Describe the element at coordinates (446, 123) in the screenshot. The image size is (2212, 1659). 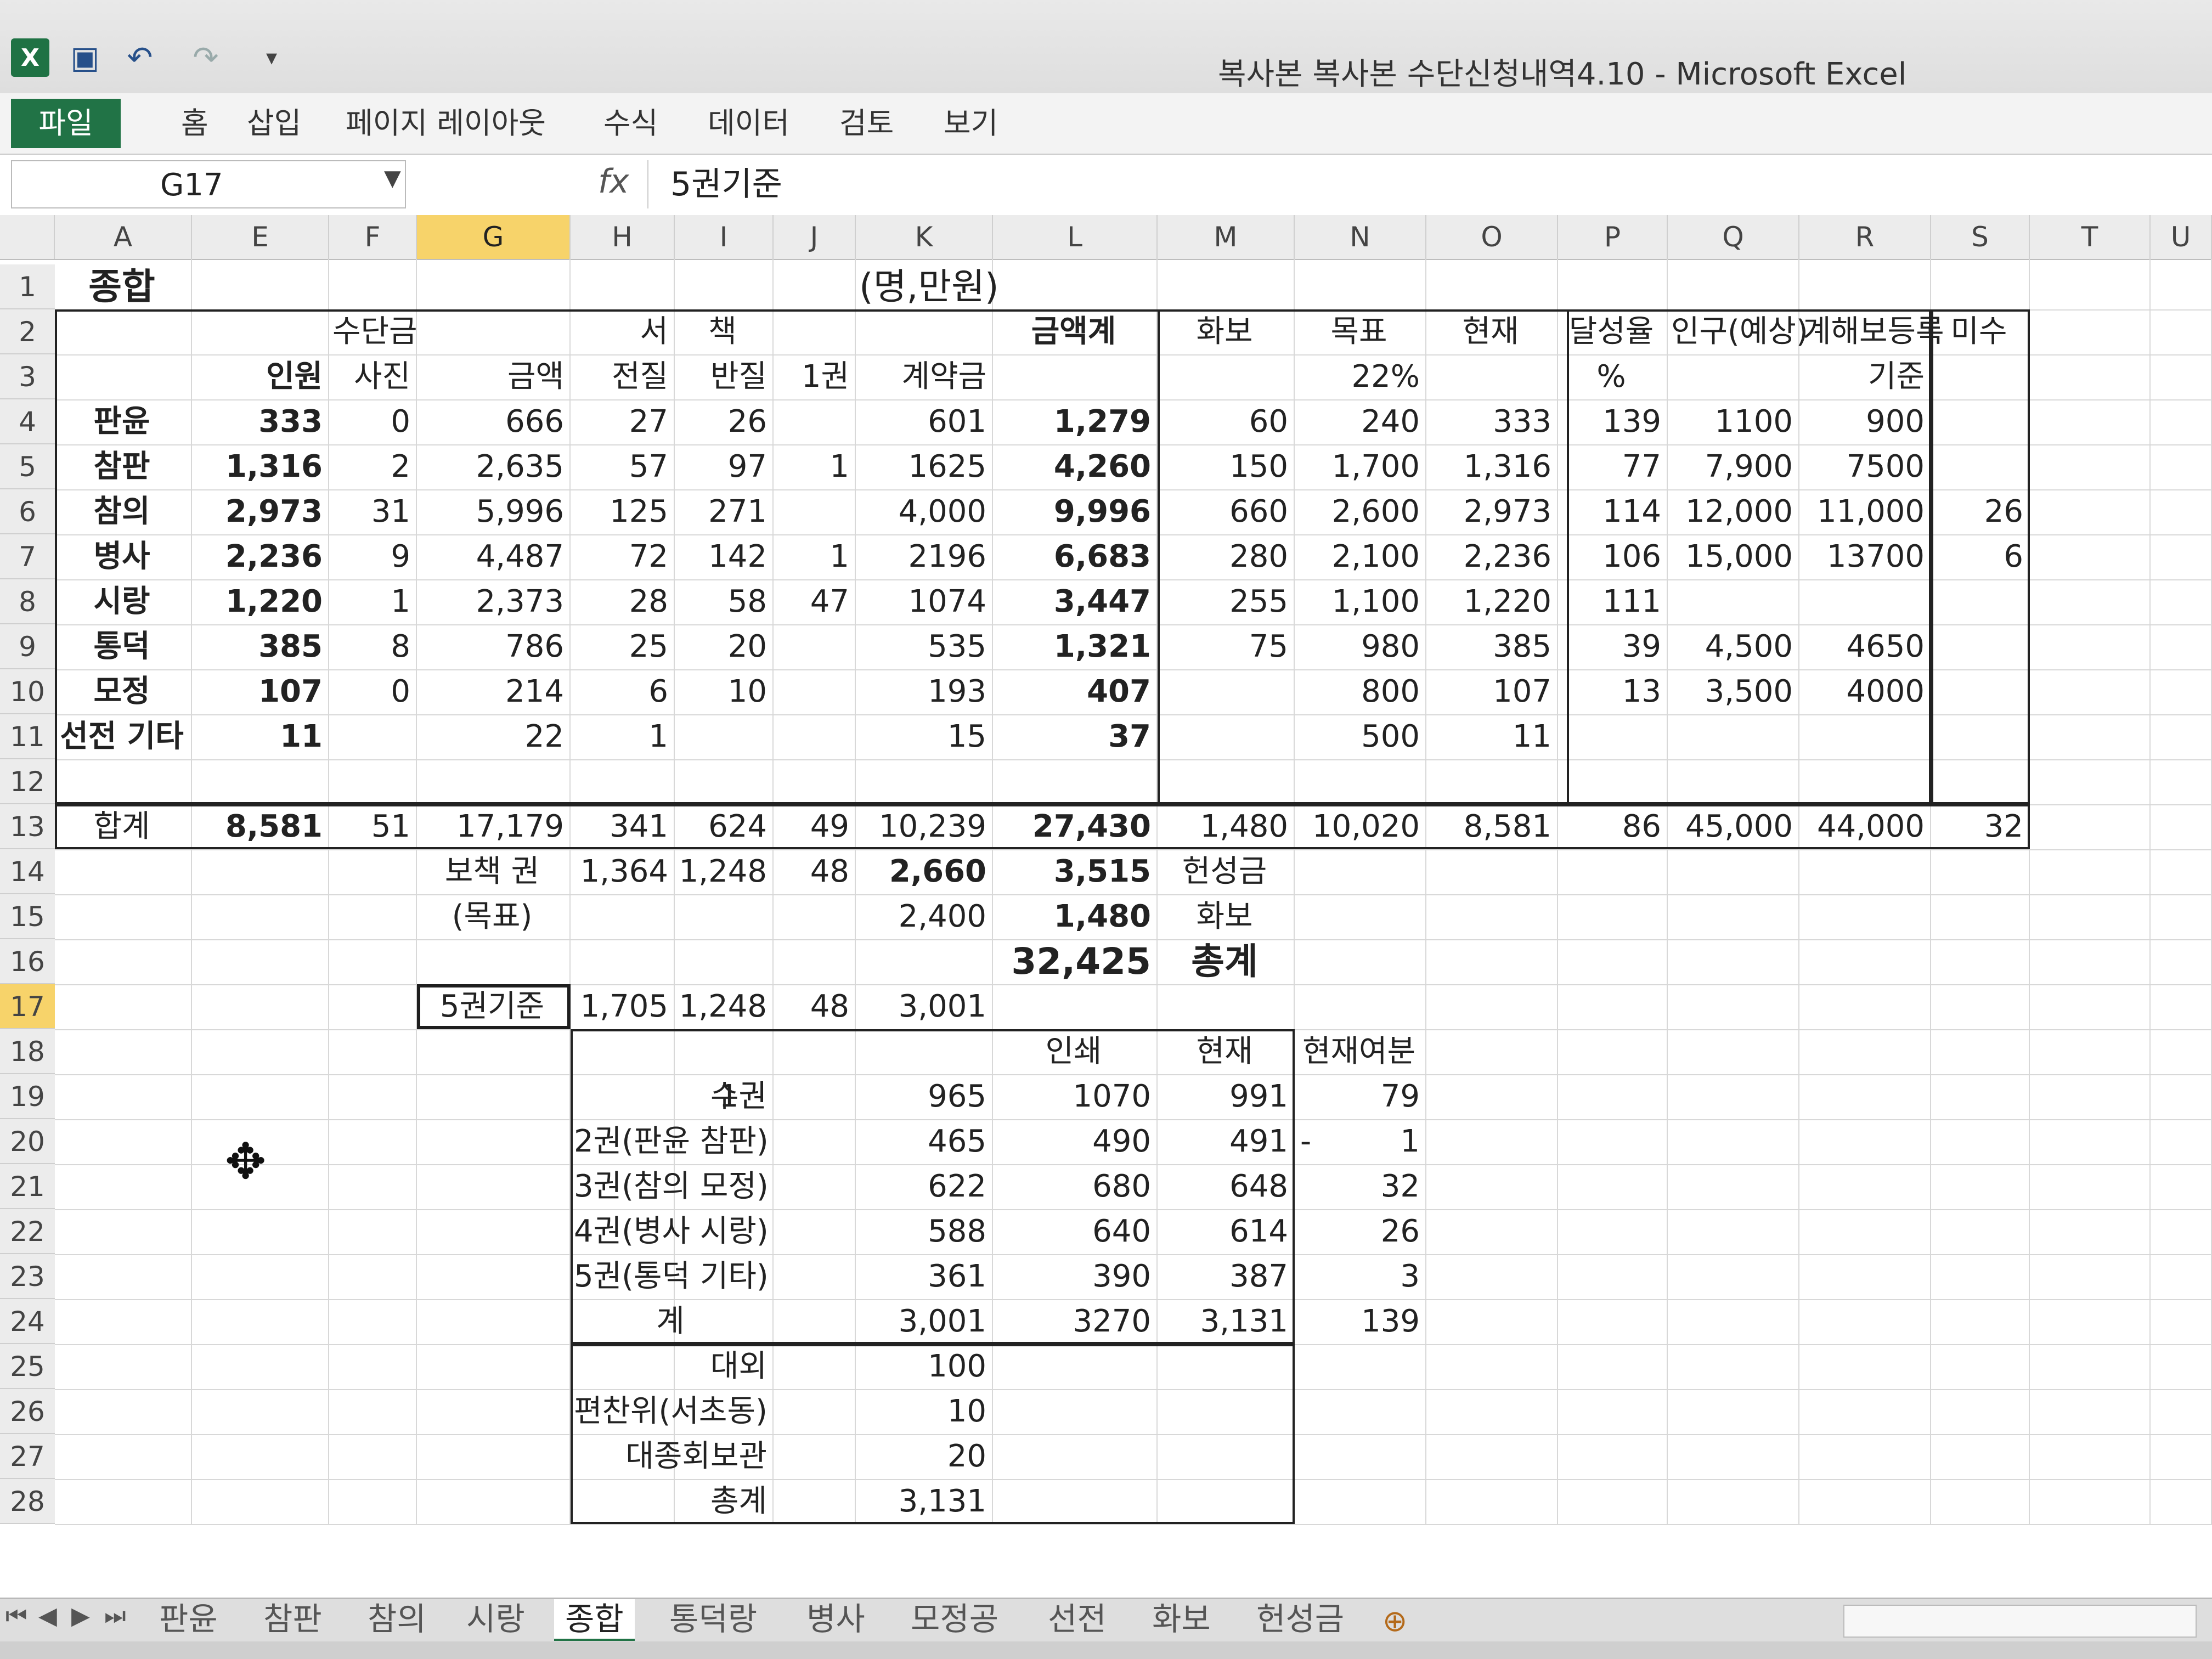
I see `tab-page-layout: 페이지 레이아웃` at that location.